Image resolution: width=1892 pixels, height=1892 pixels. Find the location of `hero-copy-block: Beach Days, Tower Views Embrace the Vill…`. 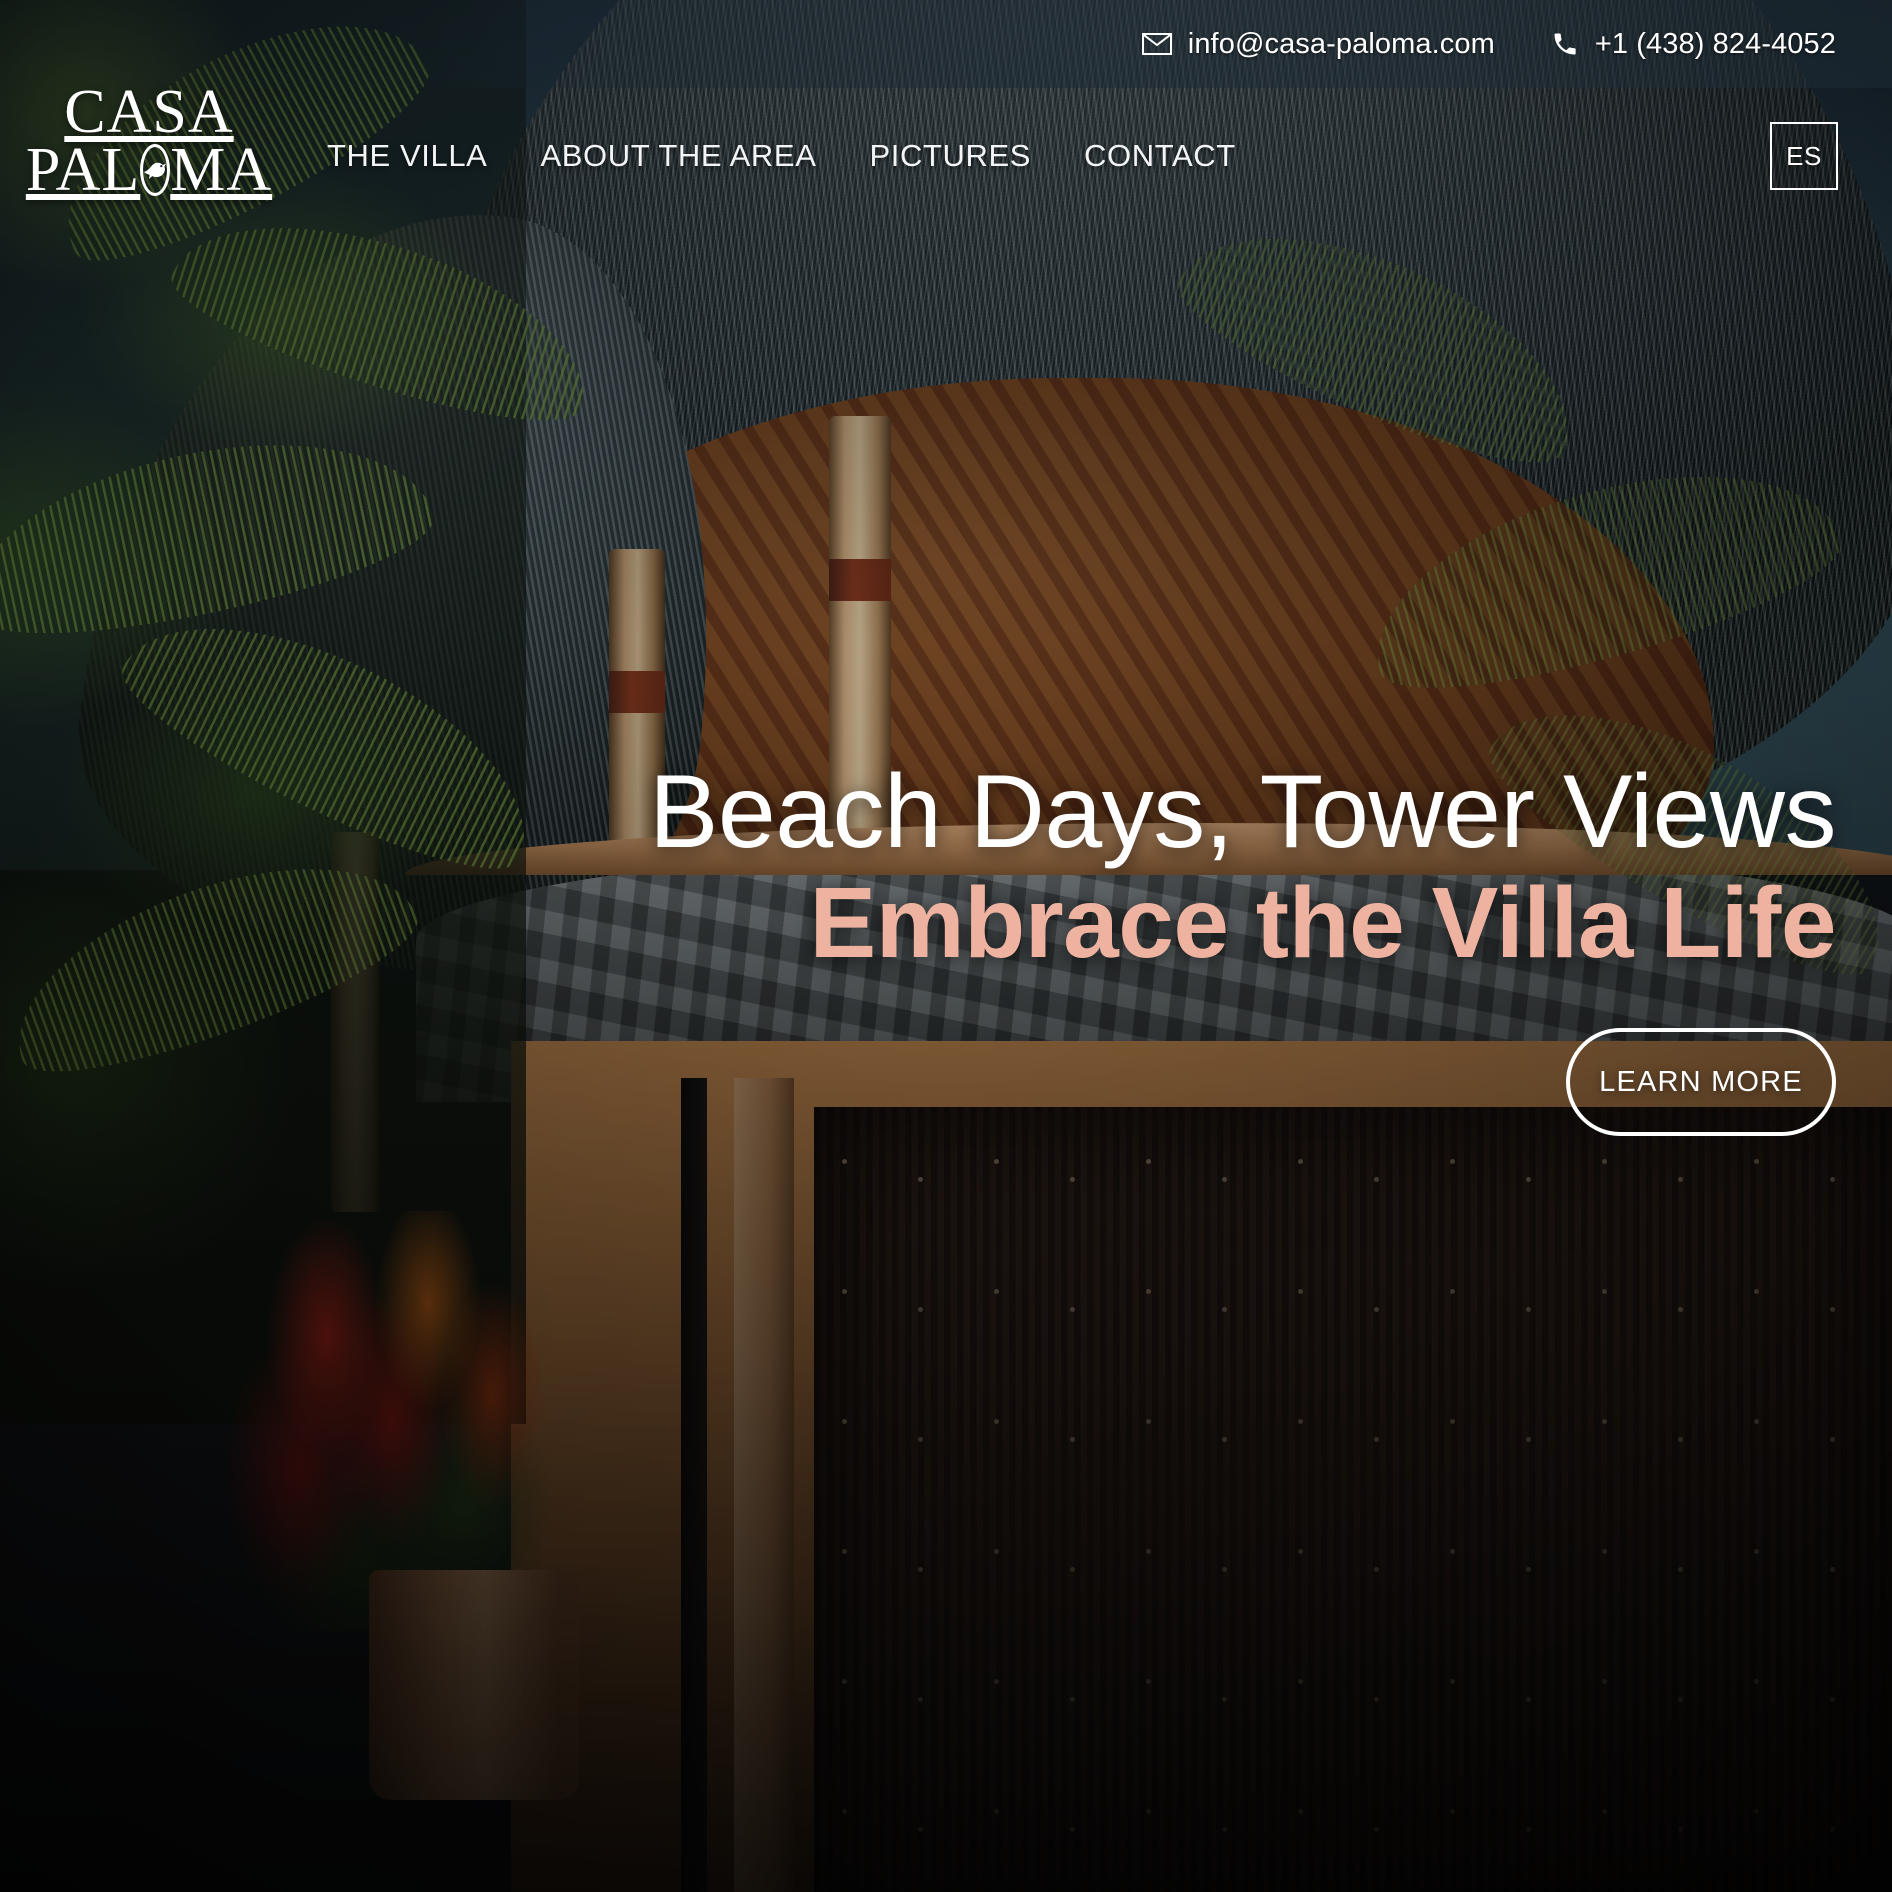

hero-copy-block: Beach Days, Tower Views Embrace the Vill… is located at coordinates (1206, 945).